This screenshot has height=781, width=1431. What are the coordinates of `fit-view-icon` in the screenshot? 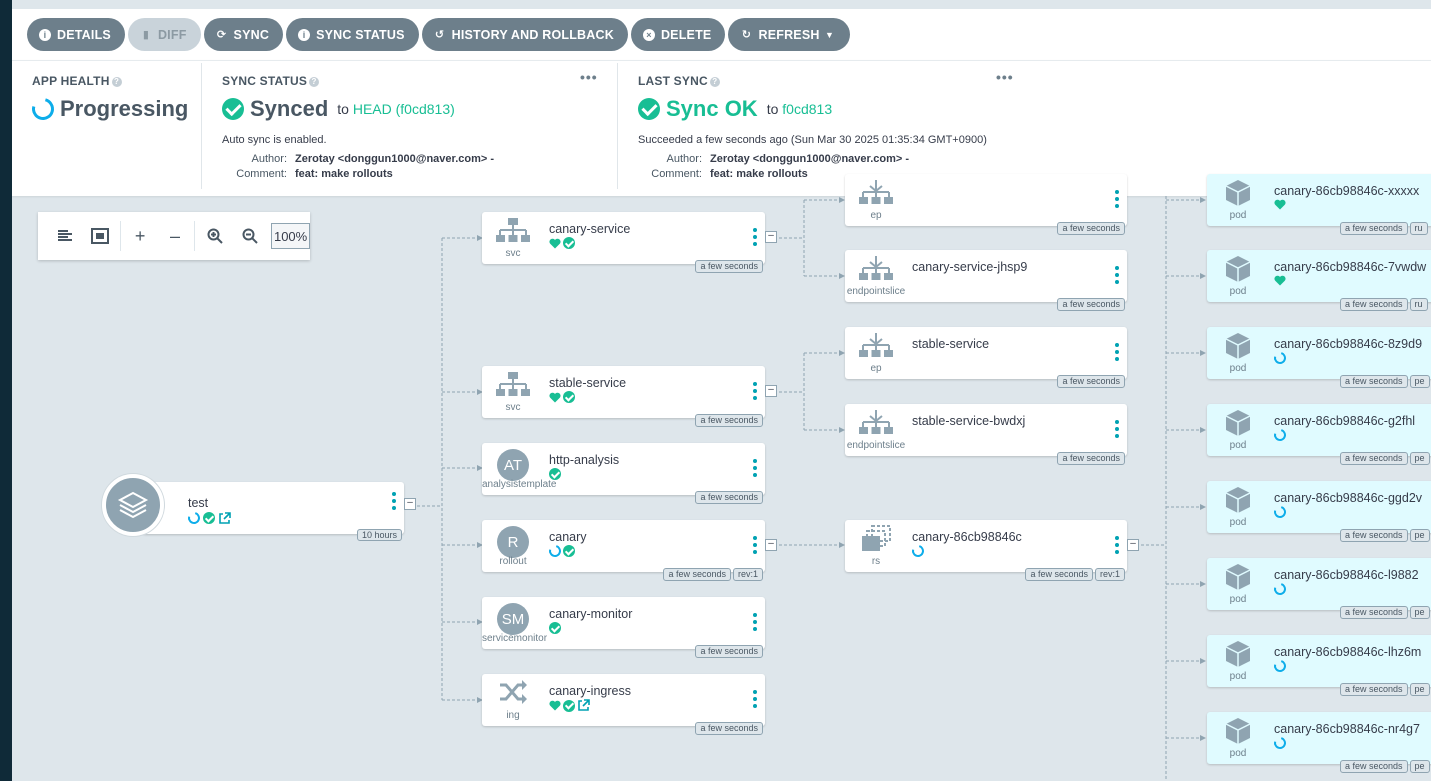 It's located at (100, 236).